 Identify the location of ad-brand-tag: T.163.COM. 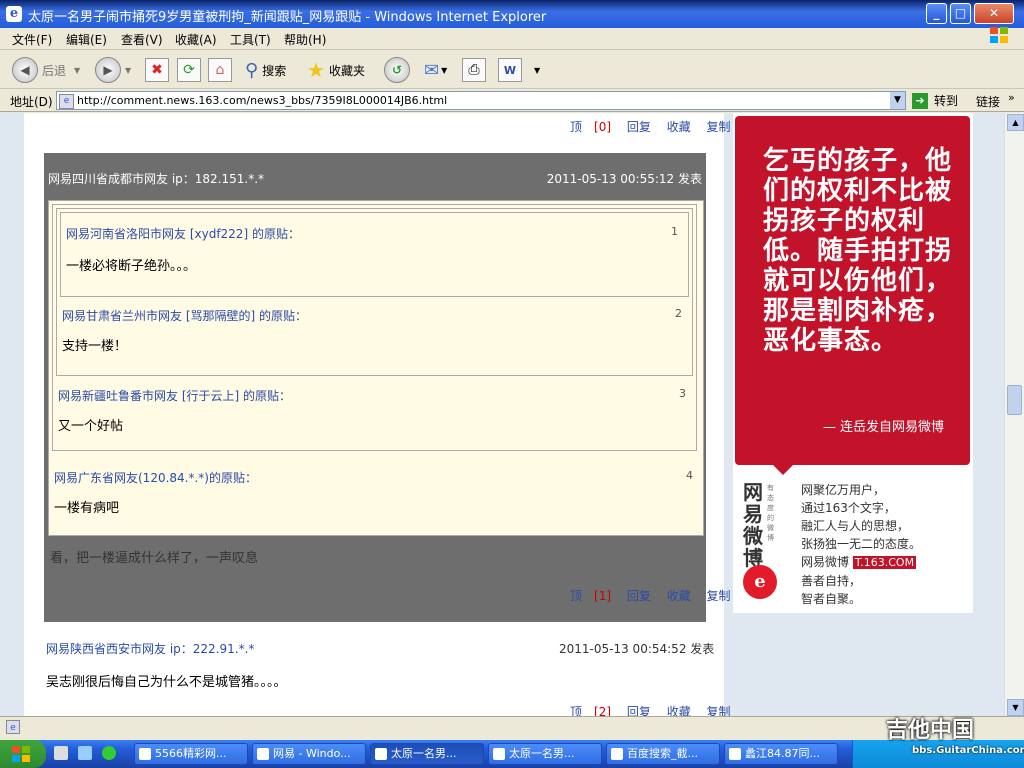
(884, 562).